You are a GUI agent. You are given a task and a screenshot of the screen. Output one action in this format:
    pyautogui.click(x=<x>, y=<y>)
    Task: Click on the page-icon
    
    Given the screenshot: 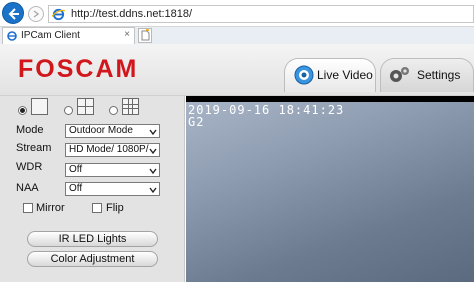 What is the action you would take?
    pyautogui.click(x=12, y=36)
    